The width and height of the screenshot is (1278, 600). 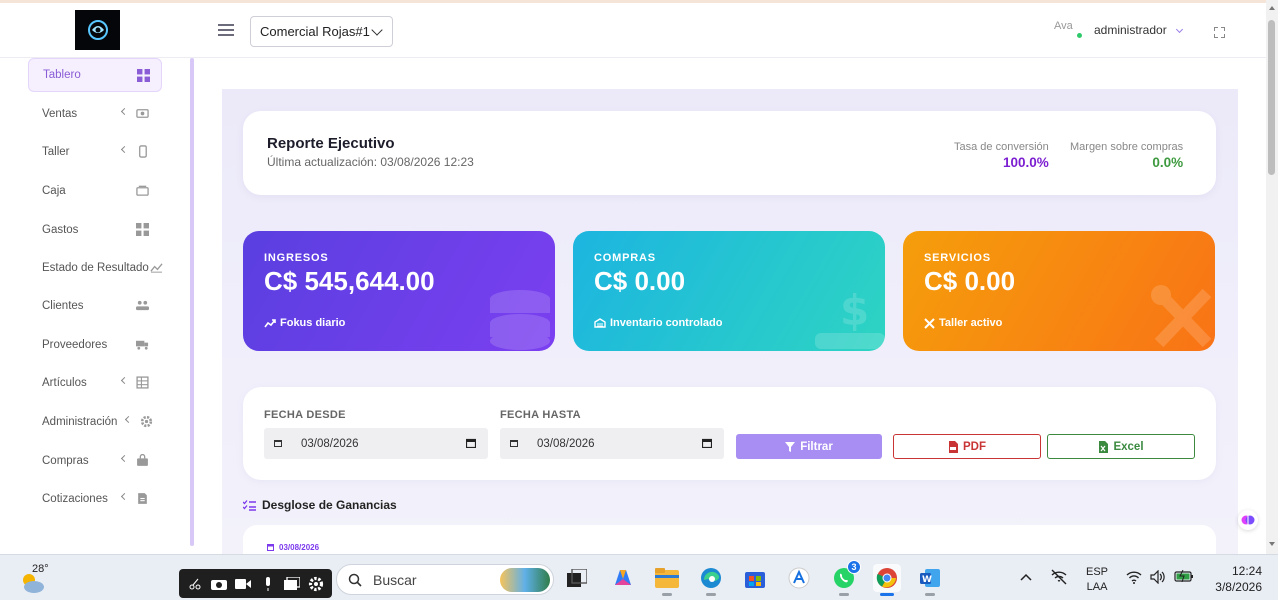 What do you see at coordinates (37, 578) in the screenshot?
I see `weather-widget: 28°` at bounding box center [37, 578].